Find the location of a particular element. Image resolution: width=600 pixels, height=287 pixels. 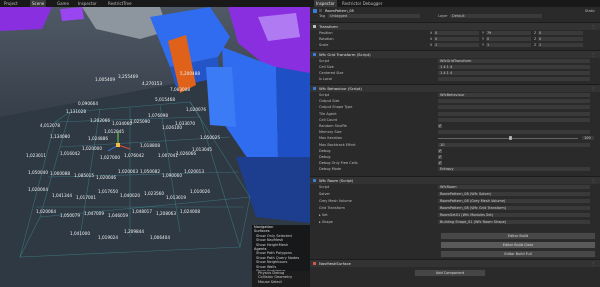

navmesh-surface-header: NavMeshSurface ⋮ is located at coordinates (455, 263).